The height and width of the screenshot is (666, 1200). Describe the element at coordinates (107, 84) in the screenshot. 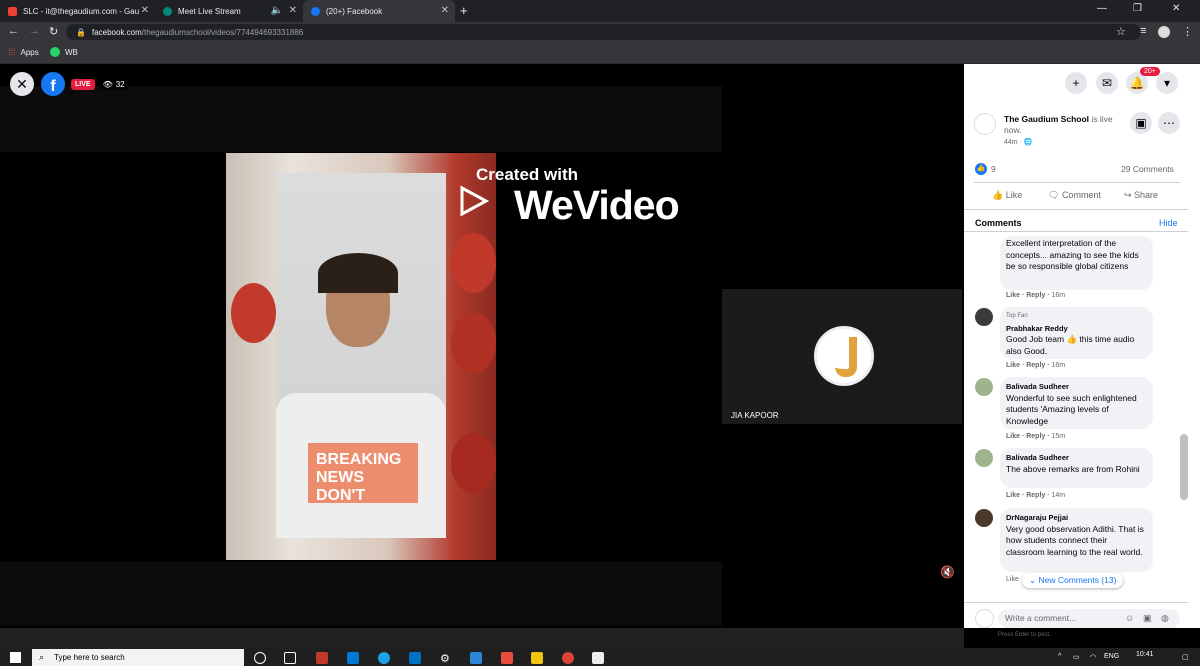

I see `eye-icon: 👁` at that location.